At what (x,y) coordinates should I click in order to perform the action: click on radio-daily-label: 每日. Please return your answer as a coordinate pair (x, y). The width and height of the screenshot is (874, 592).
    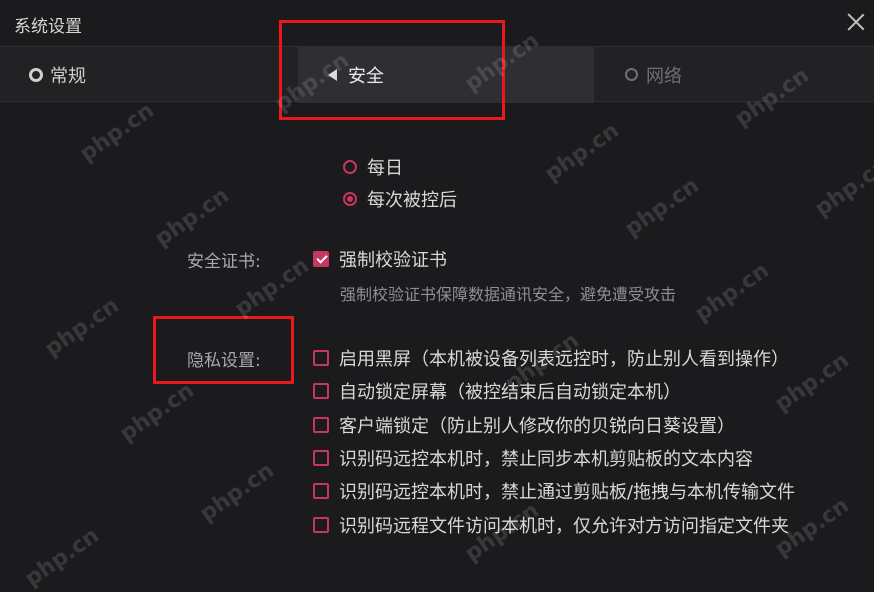
    Looking at the image, I should click on (385, 168).